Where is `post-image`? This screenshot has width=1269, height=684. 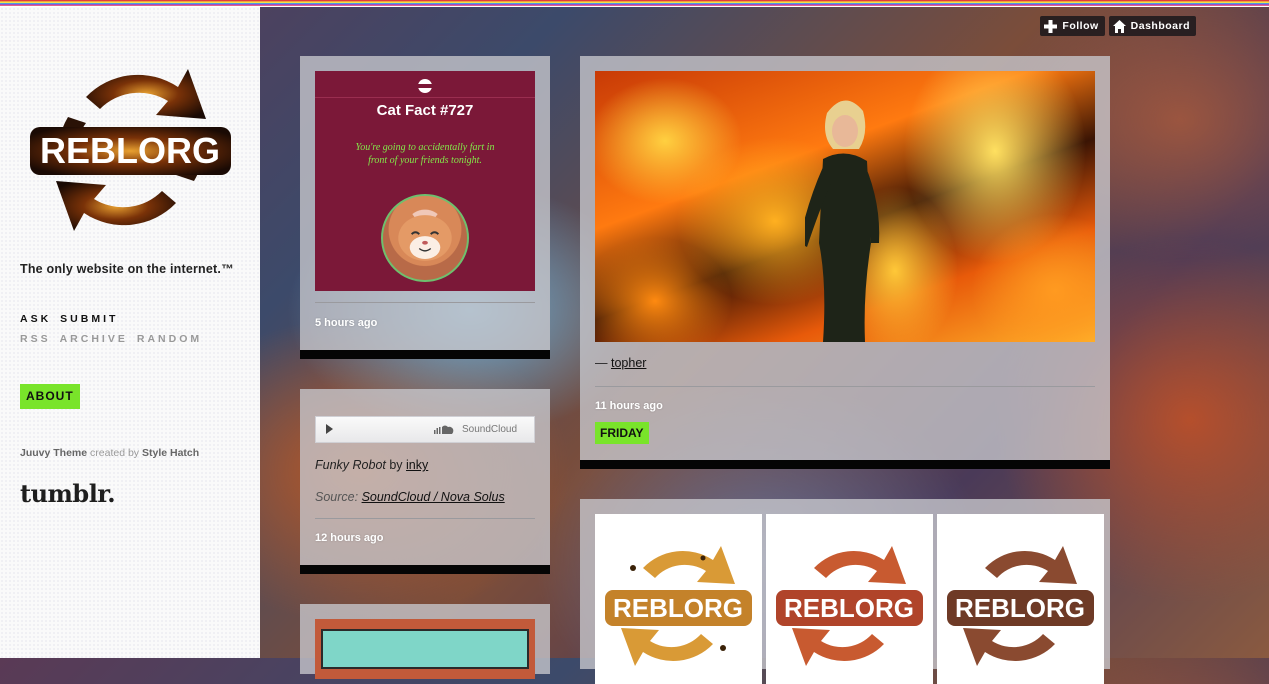
post-image is located at coordinates (425, 649).